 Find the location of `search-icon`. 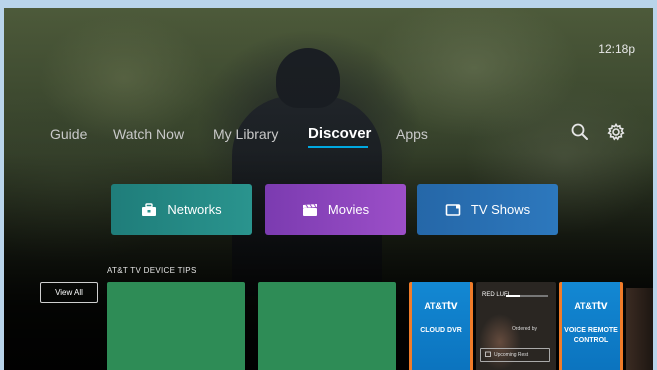

search-icon is located at coordinates (580, 132).